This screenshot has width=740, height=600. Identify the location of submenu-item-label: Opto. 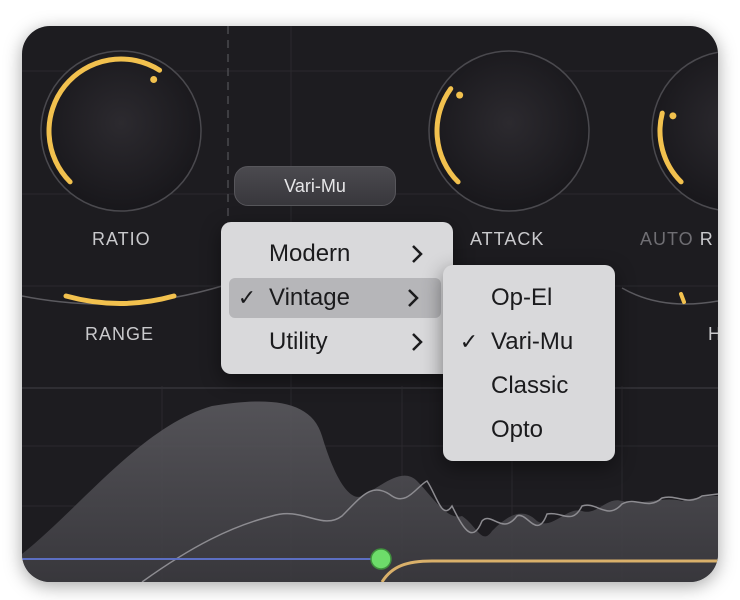
(517, 429).